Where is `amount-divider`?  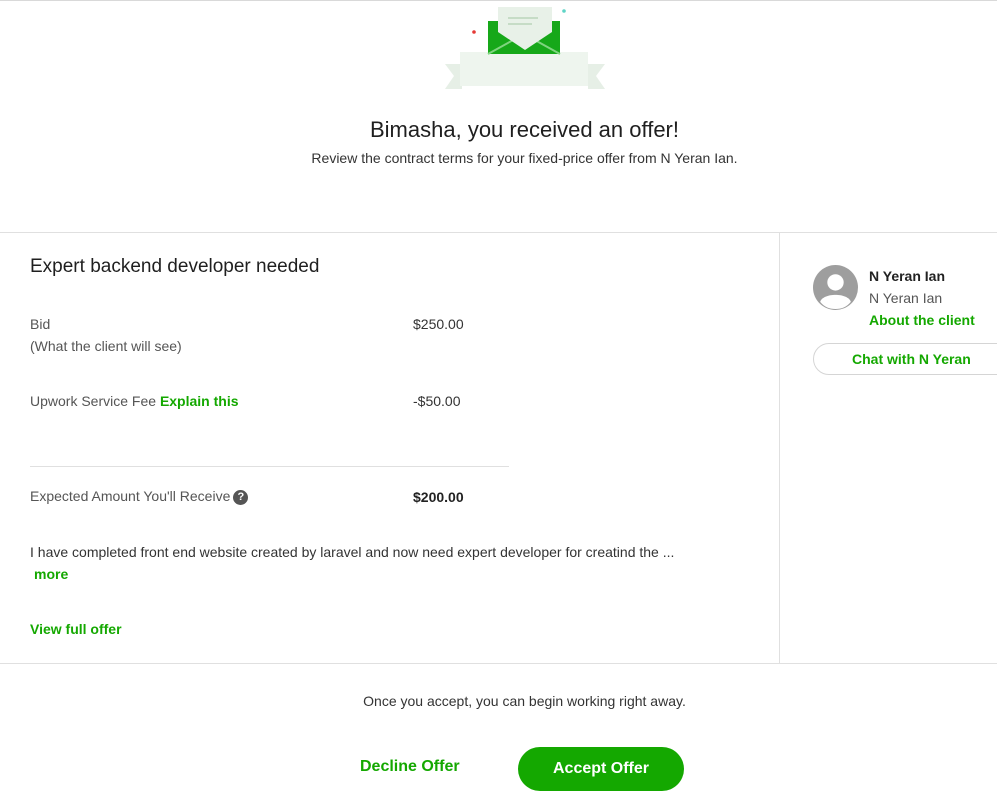
amount-divider is located at coordinates (269, 466).